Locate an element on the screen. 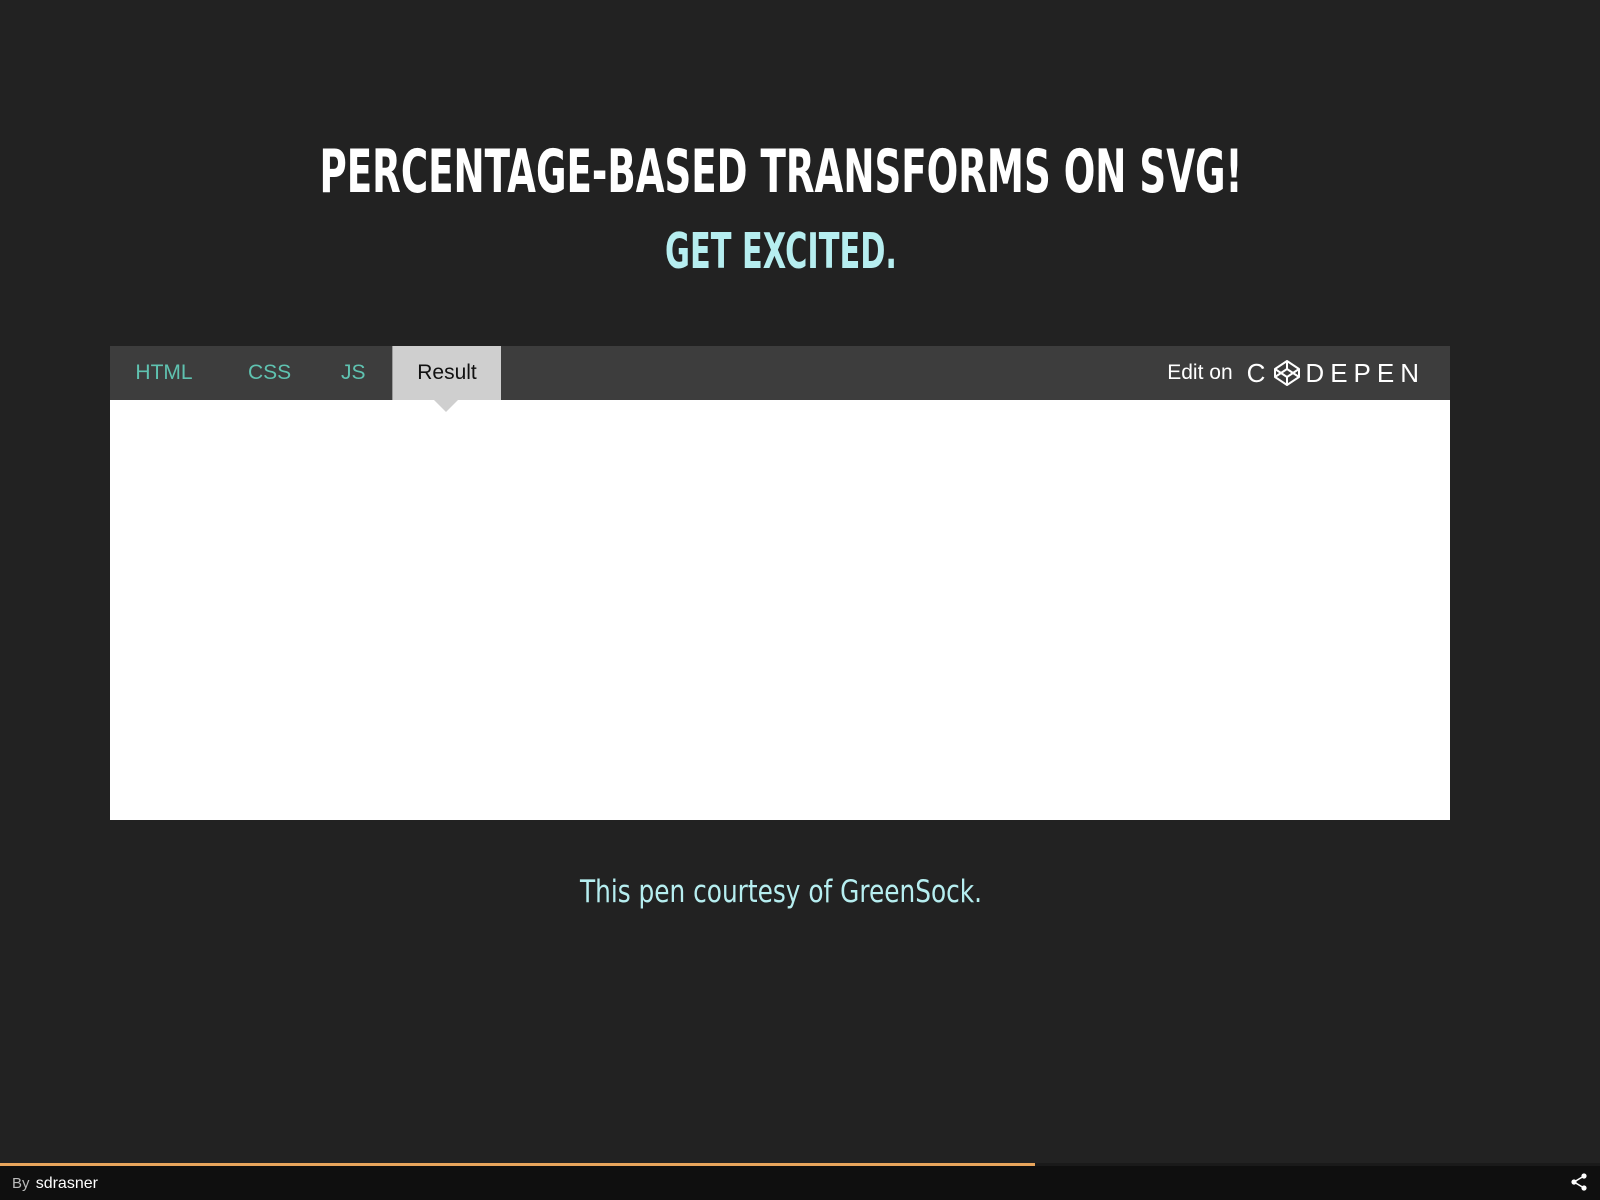 This screenshot has height=1200, width=1600. codepen-cube-icon is located at coordinates (1287, 373).